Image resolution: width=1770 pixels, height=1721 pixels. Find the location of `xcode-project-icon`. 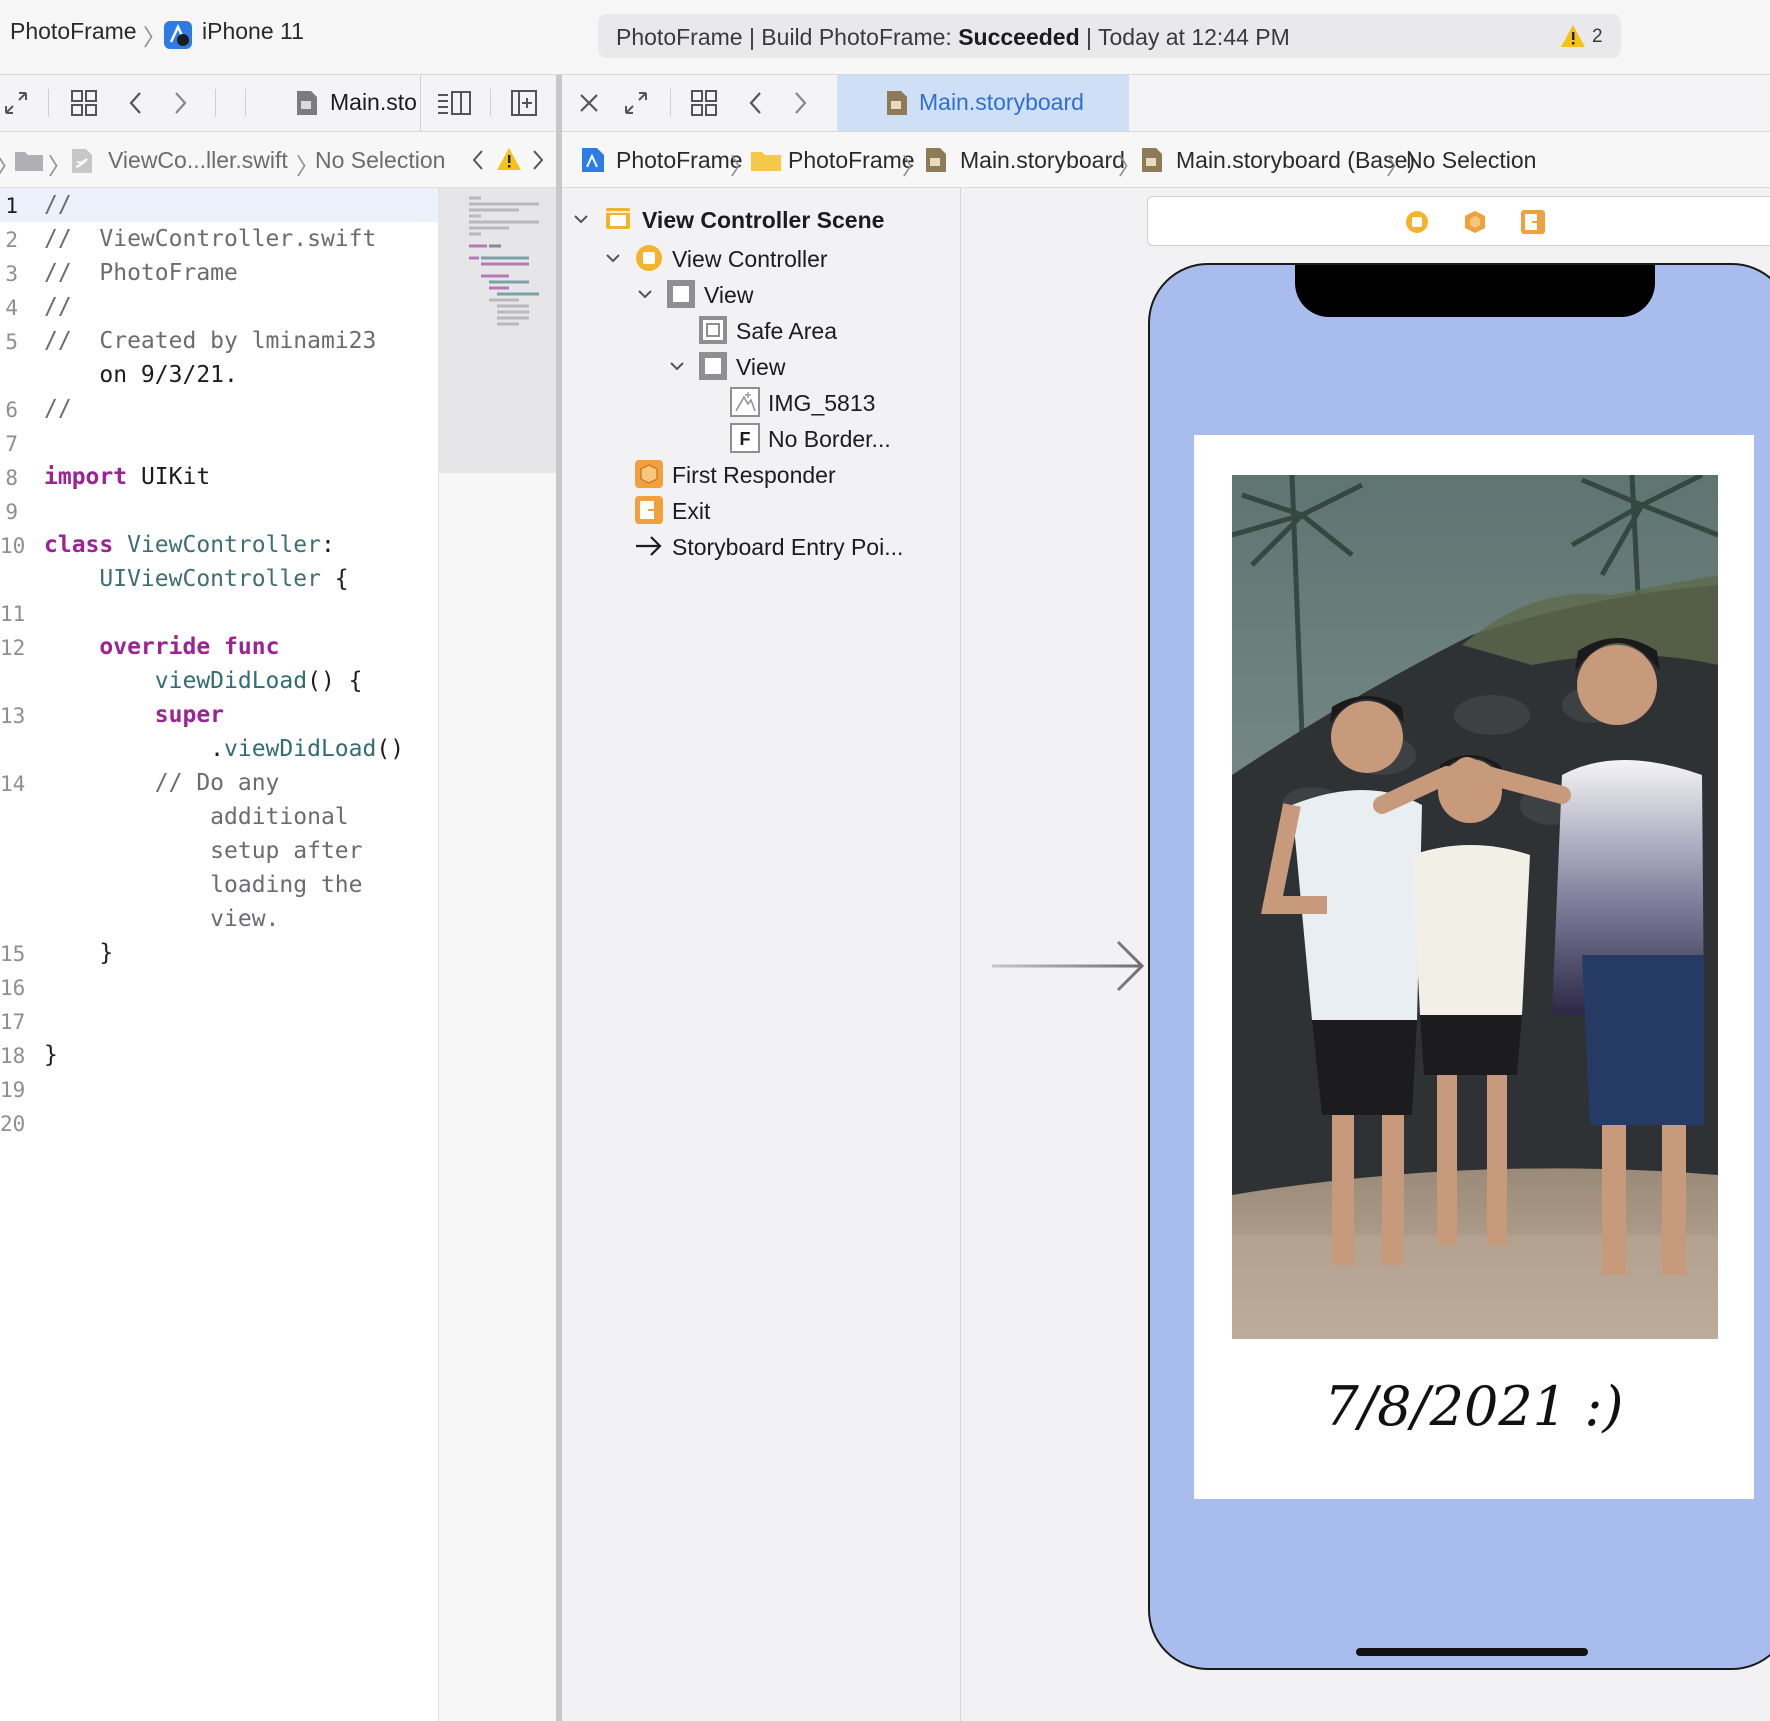

xcode-project-icon is located at coordinates (593, 160).